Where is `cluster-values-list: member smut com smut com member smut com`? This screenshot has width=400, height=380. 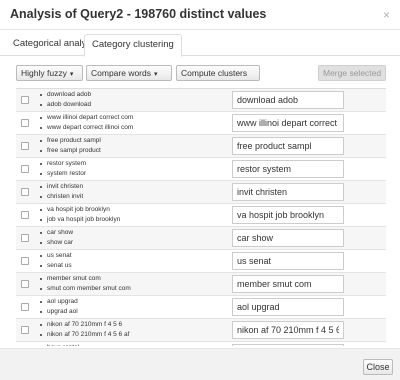 cluster-values-list: member smut com smut com member smut com is located at coordinates (138, 284).